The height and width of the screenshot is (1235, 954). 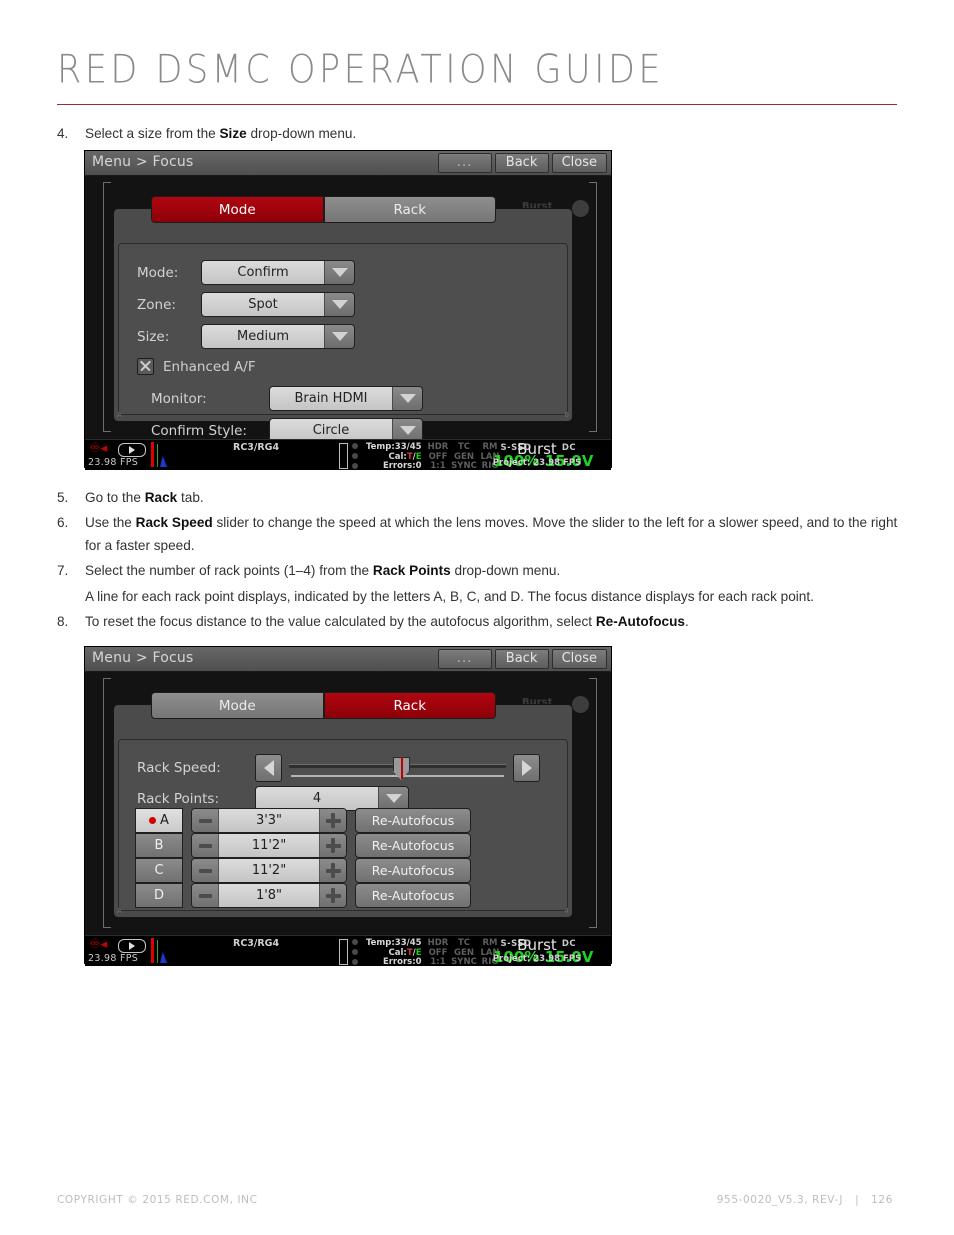 What do you see at coordinates (113, 462) in the screenshot?
I see `status-fps: 23.98 FPS` at bounding box center [113, 462].